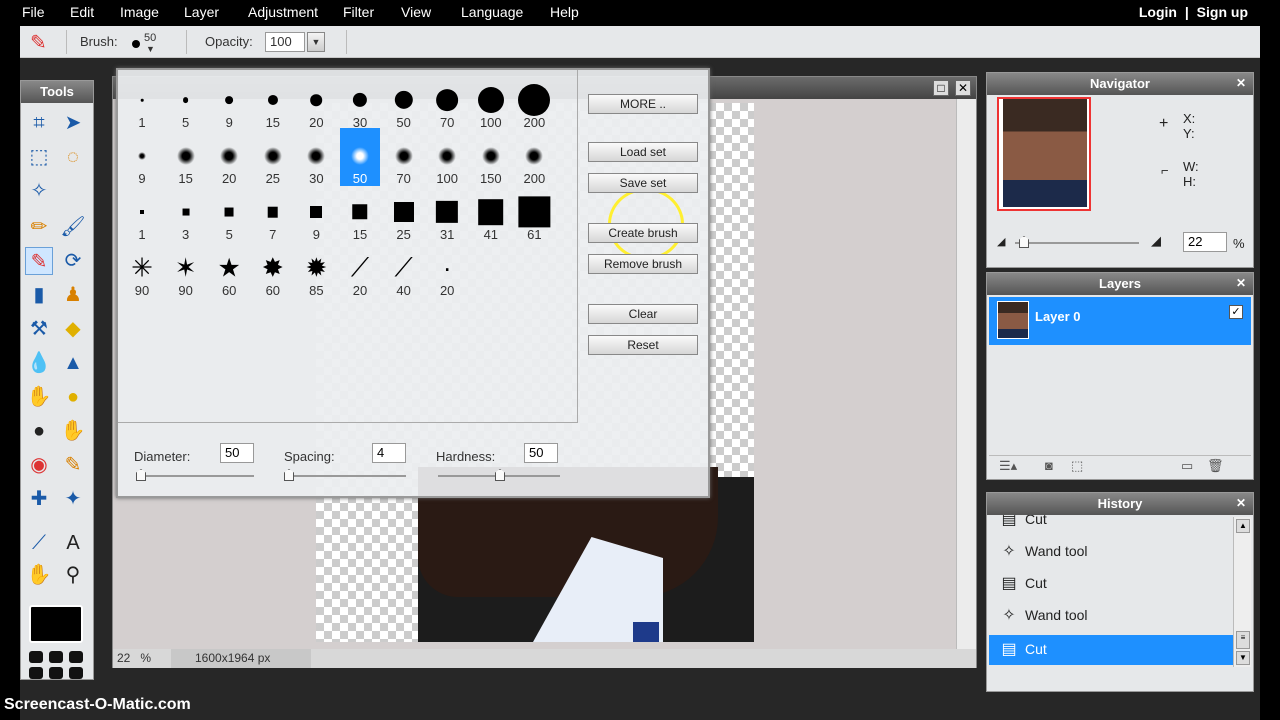  What do you see at coordinates (237, 453) in the screenshot?
I see `diameter-input: 50` at bounding box center [237, 453].